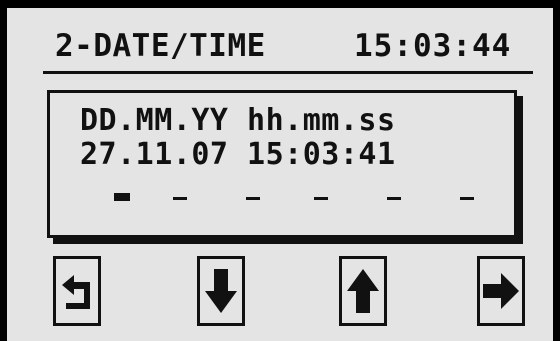 Image resolution: width=560 pixels, height=341 pixels. I want to click on cursor-hour, so click(321, 198).